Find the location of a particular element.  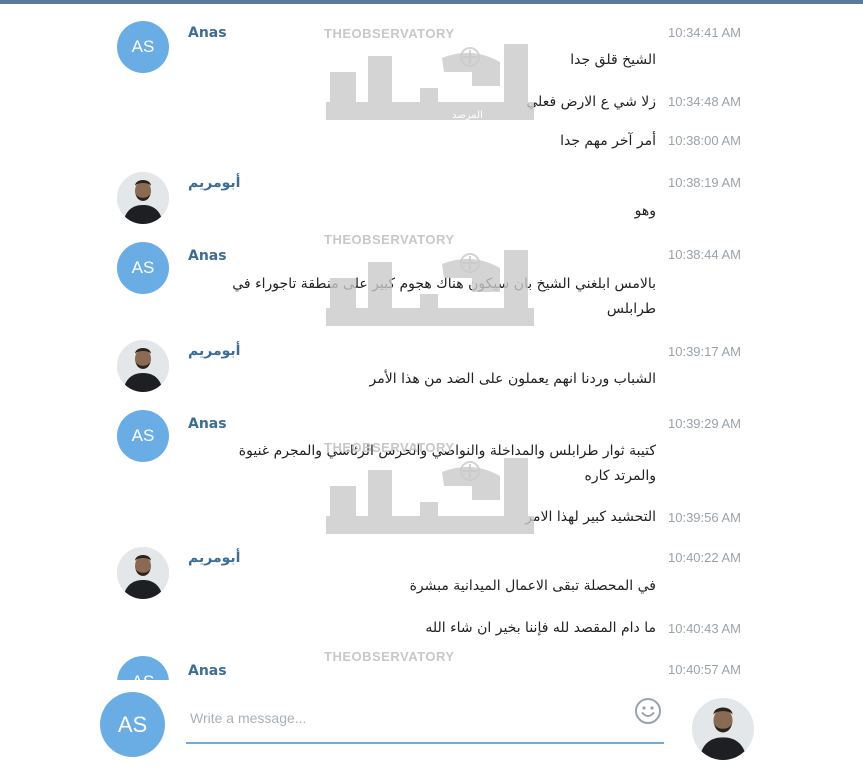

message-time: 10:38:19 AM is located at coordinates (704, 182).